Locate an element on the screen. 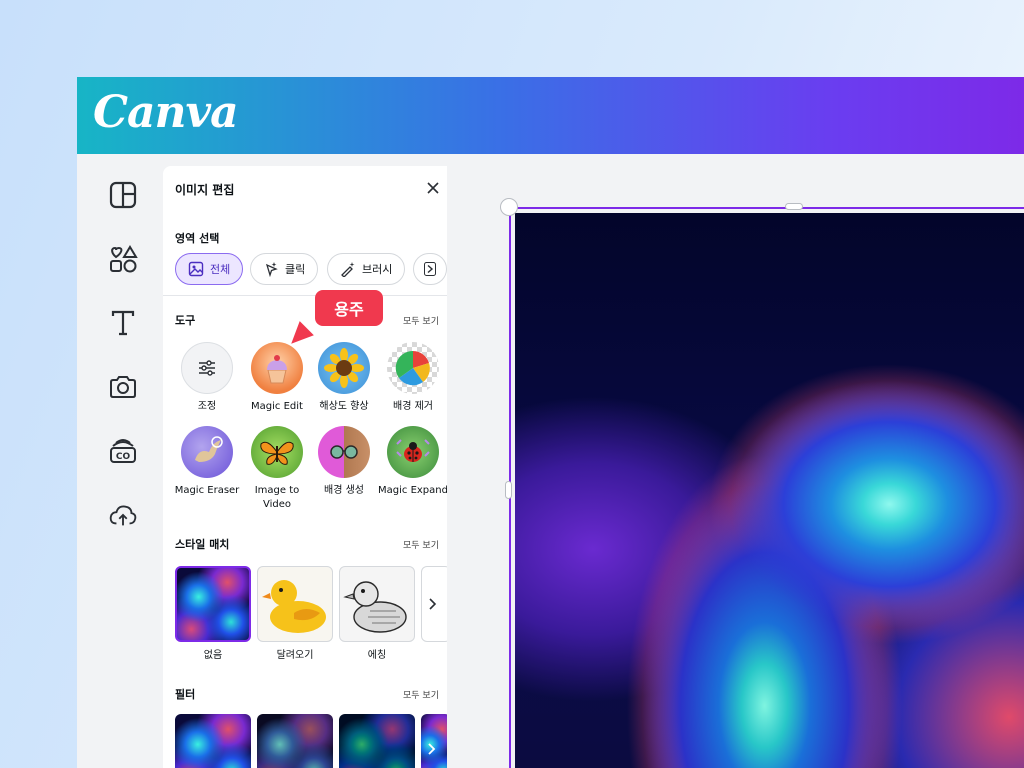 This screenshot has width=1024, height=768. butterfly-icon is located at coordinates (277, 452).